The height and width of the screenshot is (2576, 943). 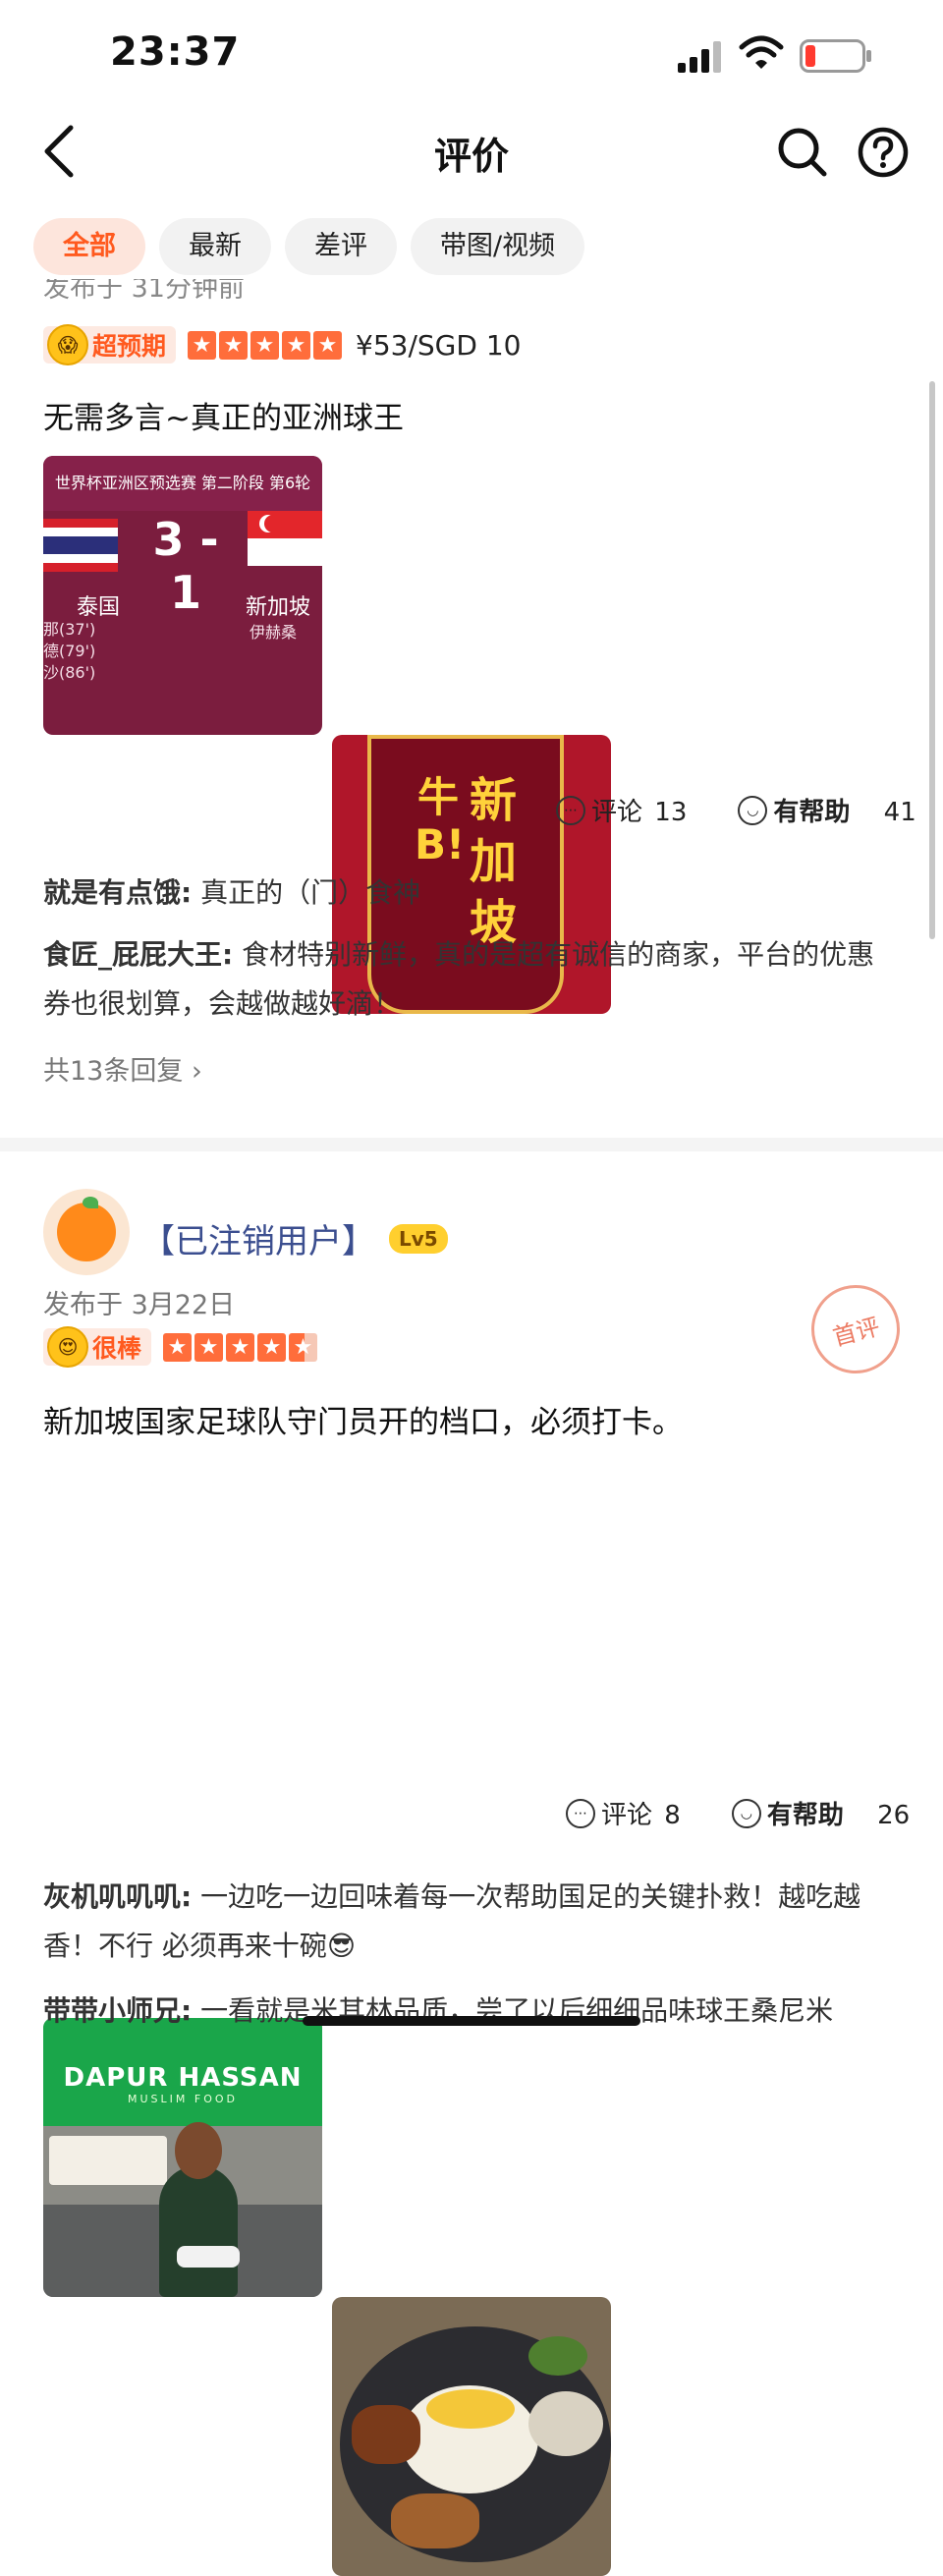 What do you see at coordinates (258, 1238) in the screenshot?
I see `username: 【已注销用户】` at bounding box center [258, 1238].